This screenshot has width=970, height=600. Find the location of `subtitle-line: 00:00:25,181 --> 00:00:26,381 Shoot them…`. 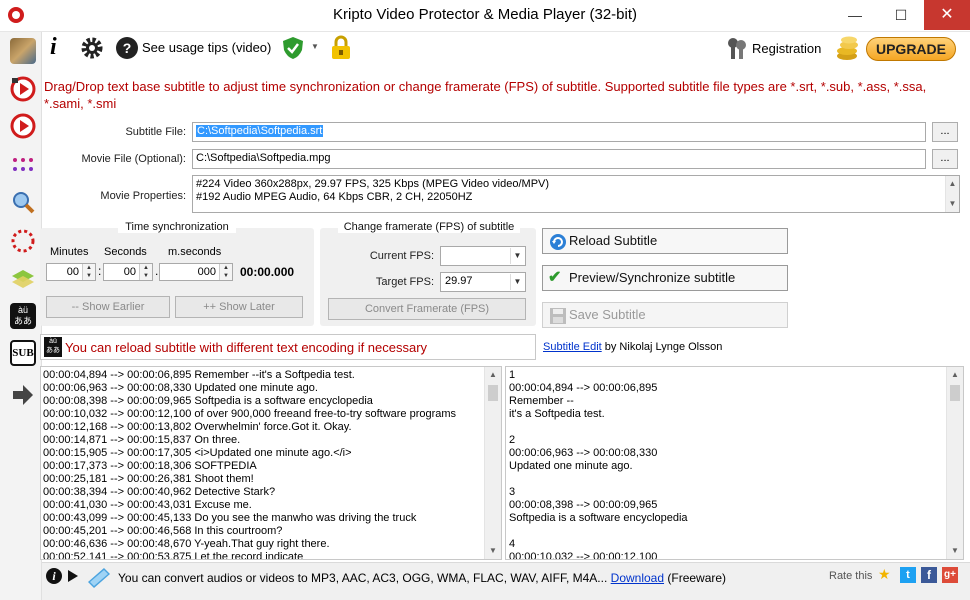

subtitle-line: 00:00:25,181 --> 00:00:26,381 Shoot them… is located at coordinates (272, 479).